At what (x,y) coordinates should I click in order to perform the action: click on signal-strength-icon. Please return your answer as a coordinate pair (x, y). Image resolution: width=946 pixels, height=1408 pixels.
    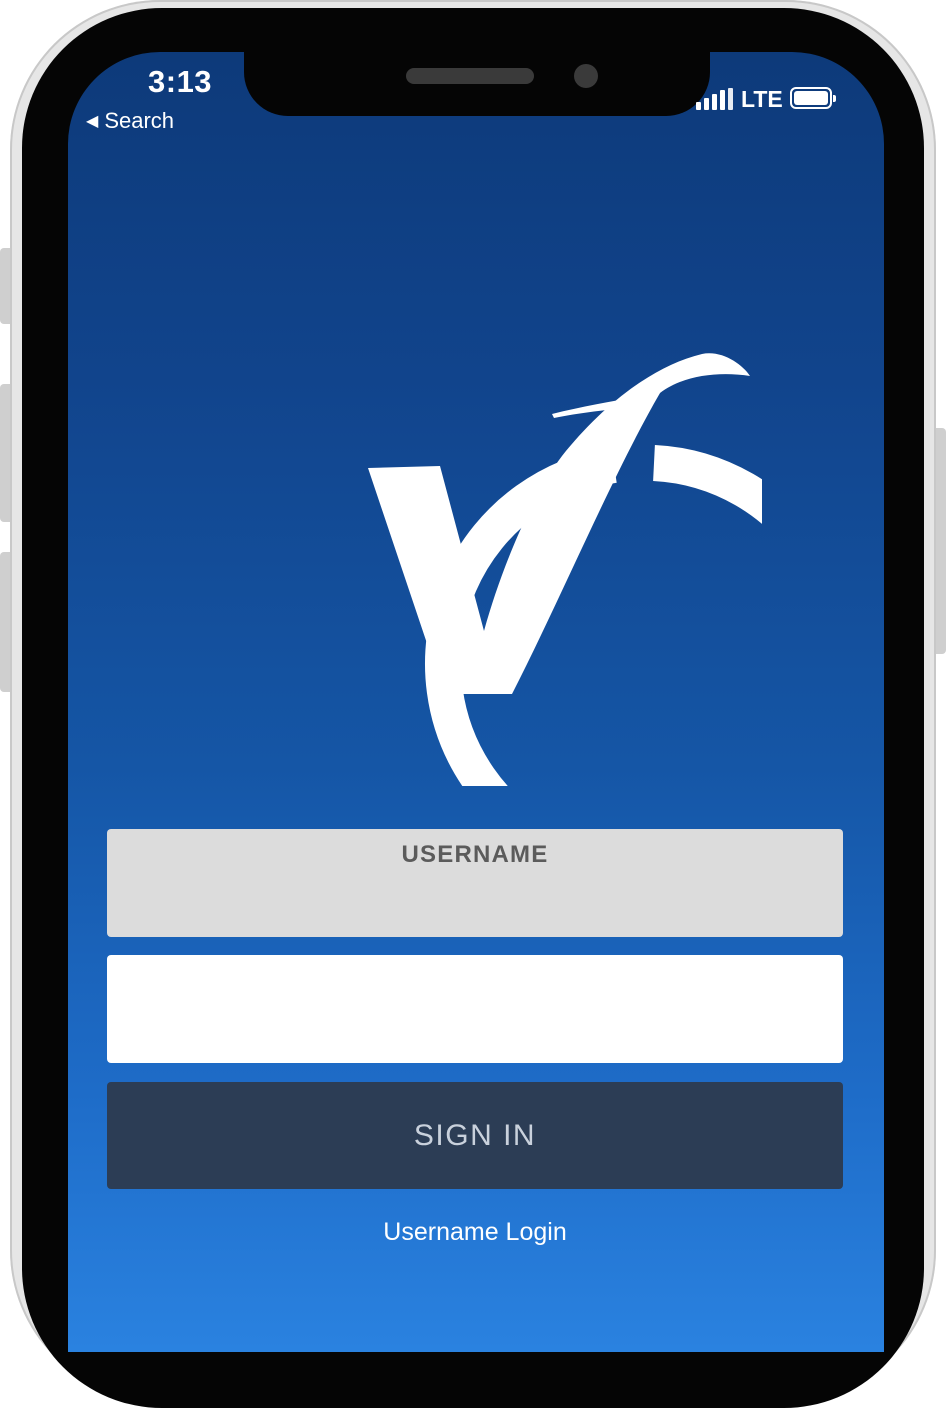
    Looking at the image, I should click on (715, 99).